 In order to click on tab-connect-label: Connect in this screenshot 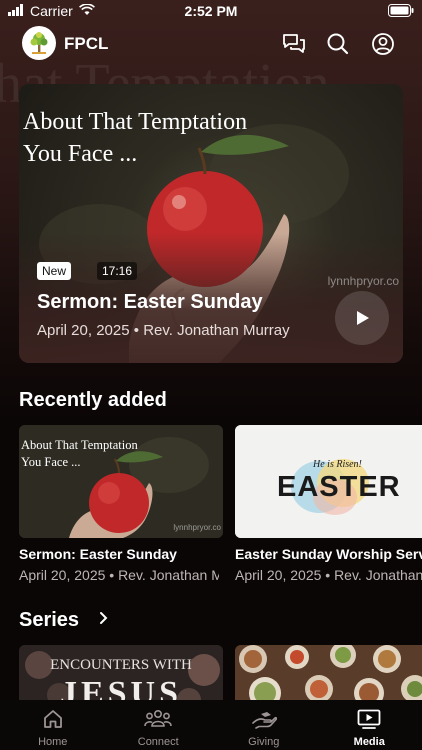, I will do `click(158, 742)`.